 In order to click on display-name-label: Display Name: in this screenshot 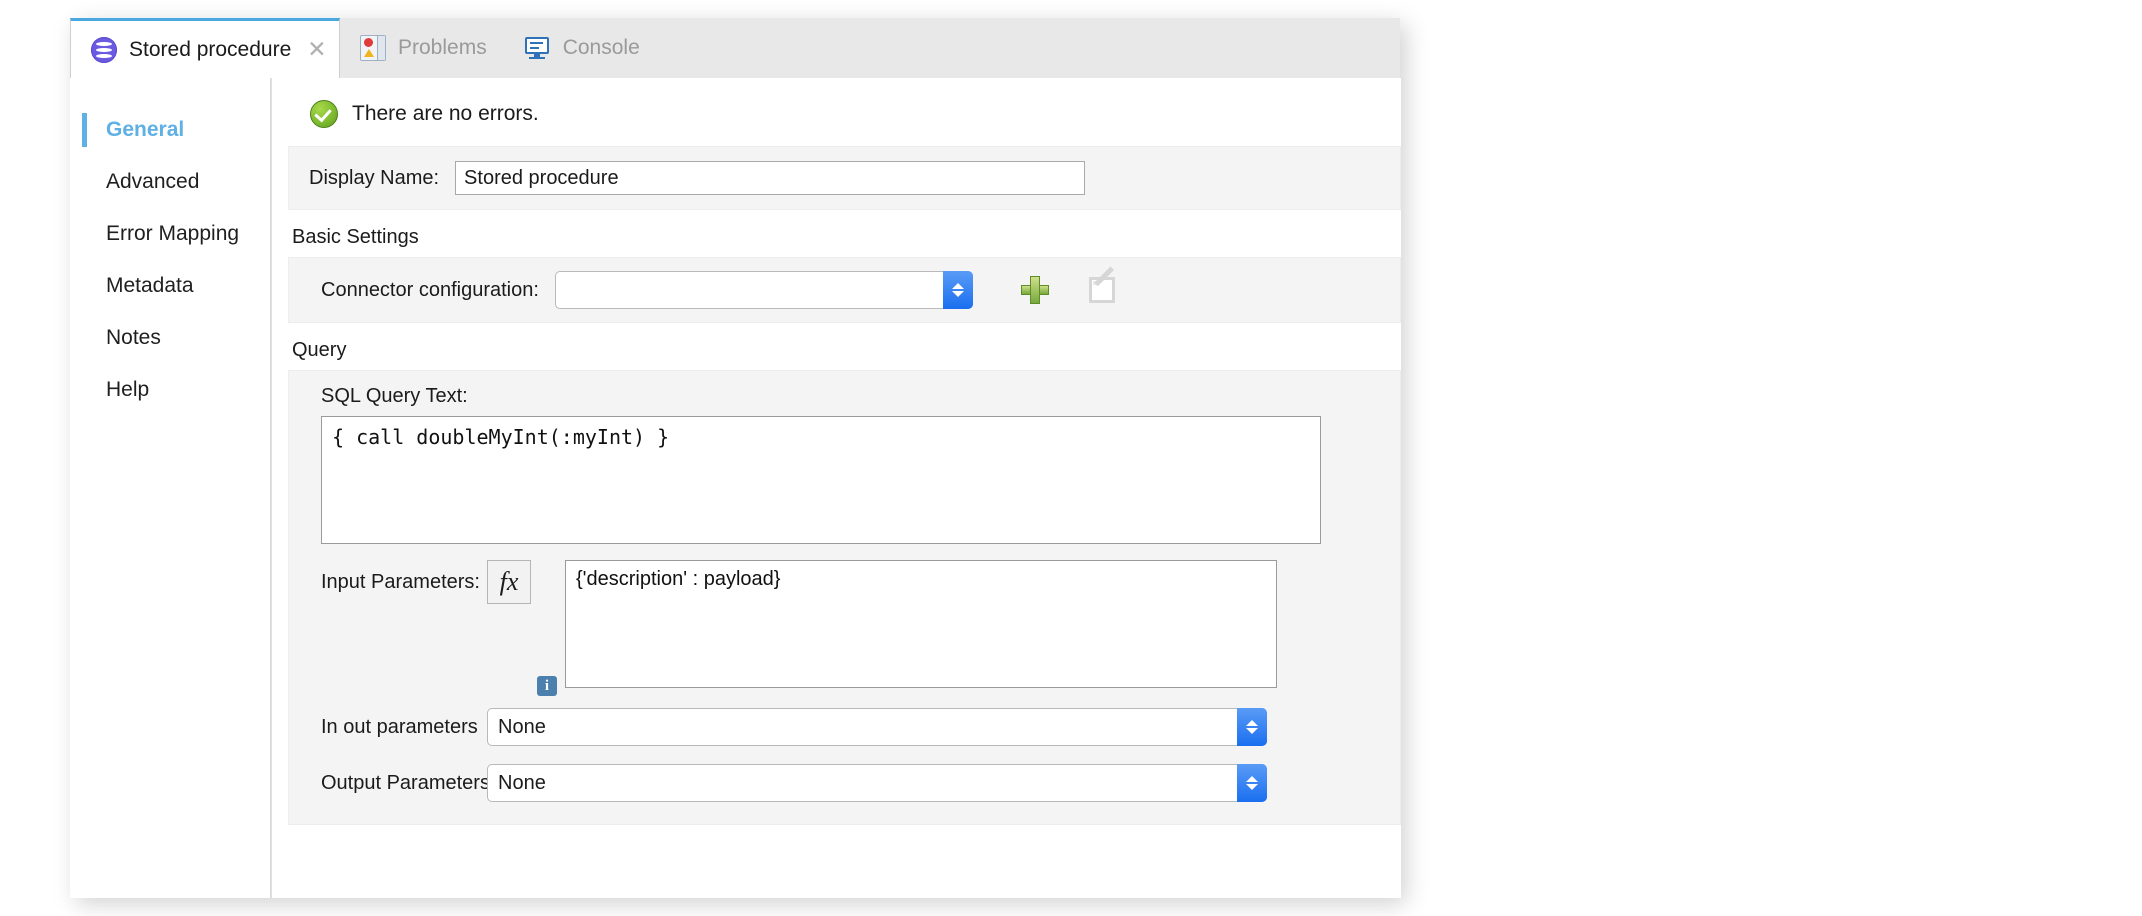, I will do `click(374, 177)`.